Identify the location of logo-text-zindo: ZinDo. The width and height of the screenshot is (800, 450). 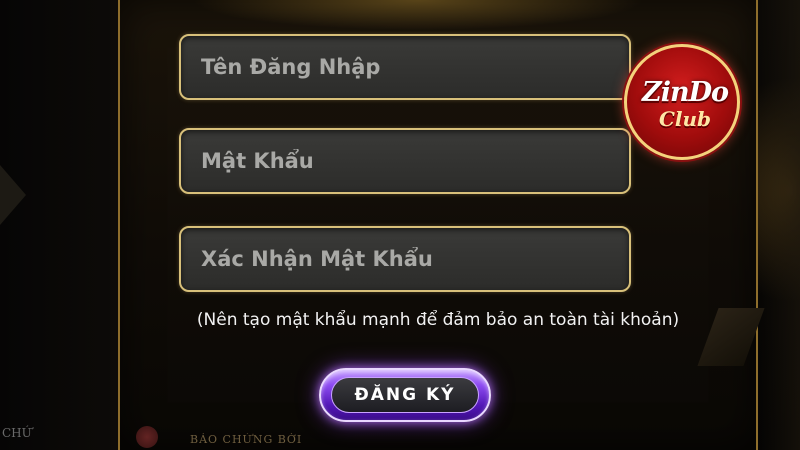
(685, 92).